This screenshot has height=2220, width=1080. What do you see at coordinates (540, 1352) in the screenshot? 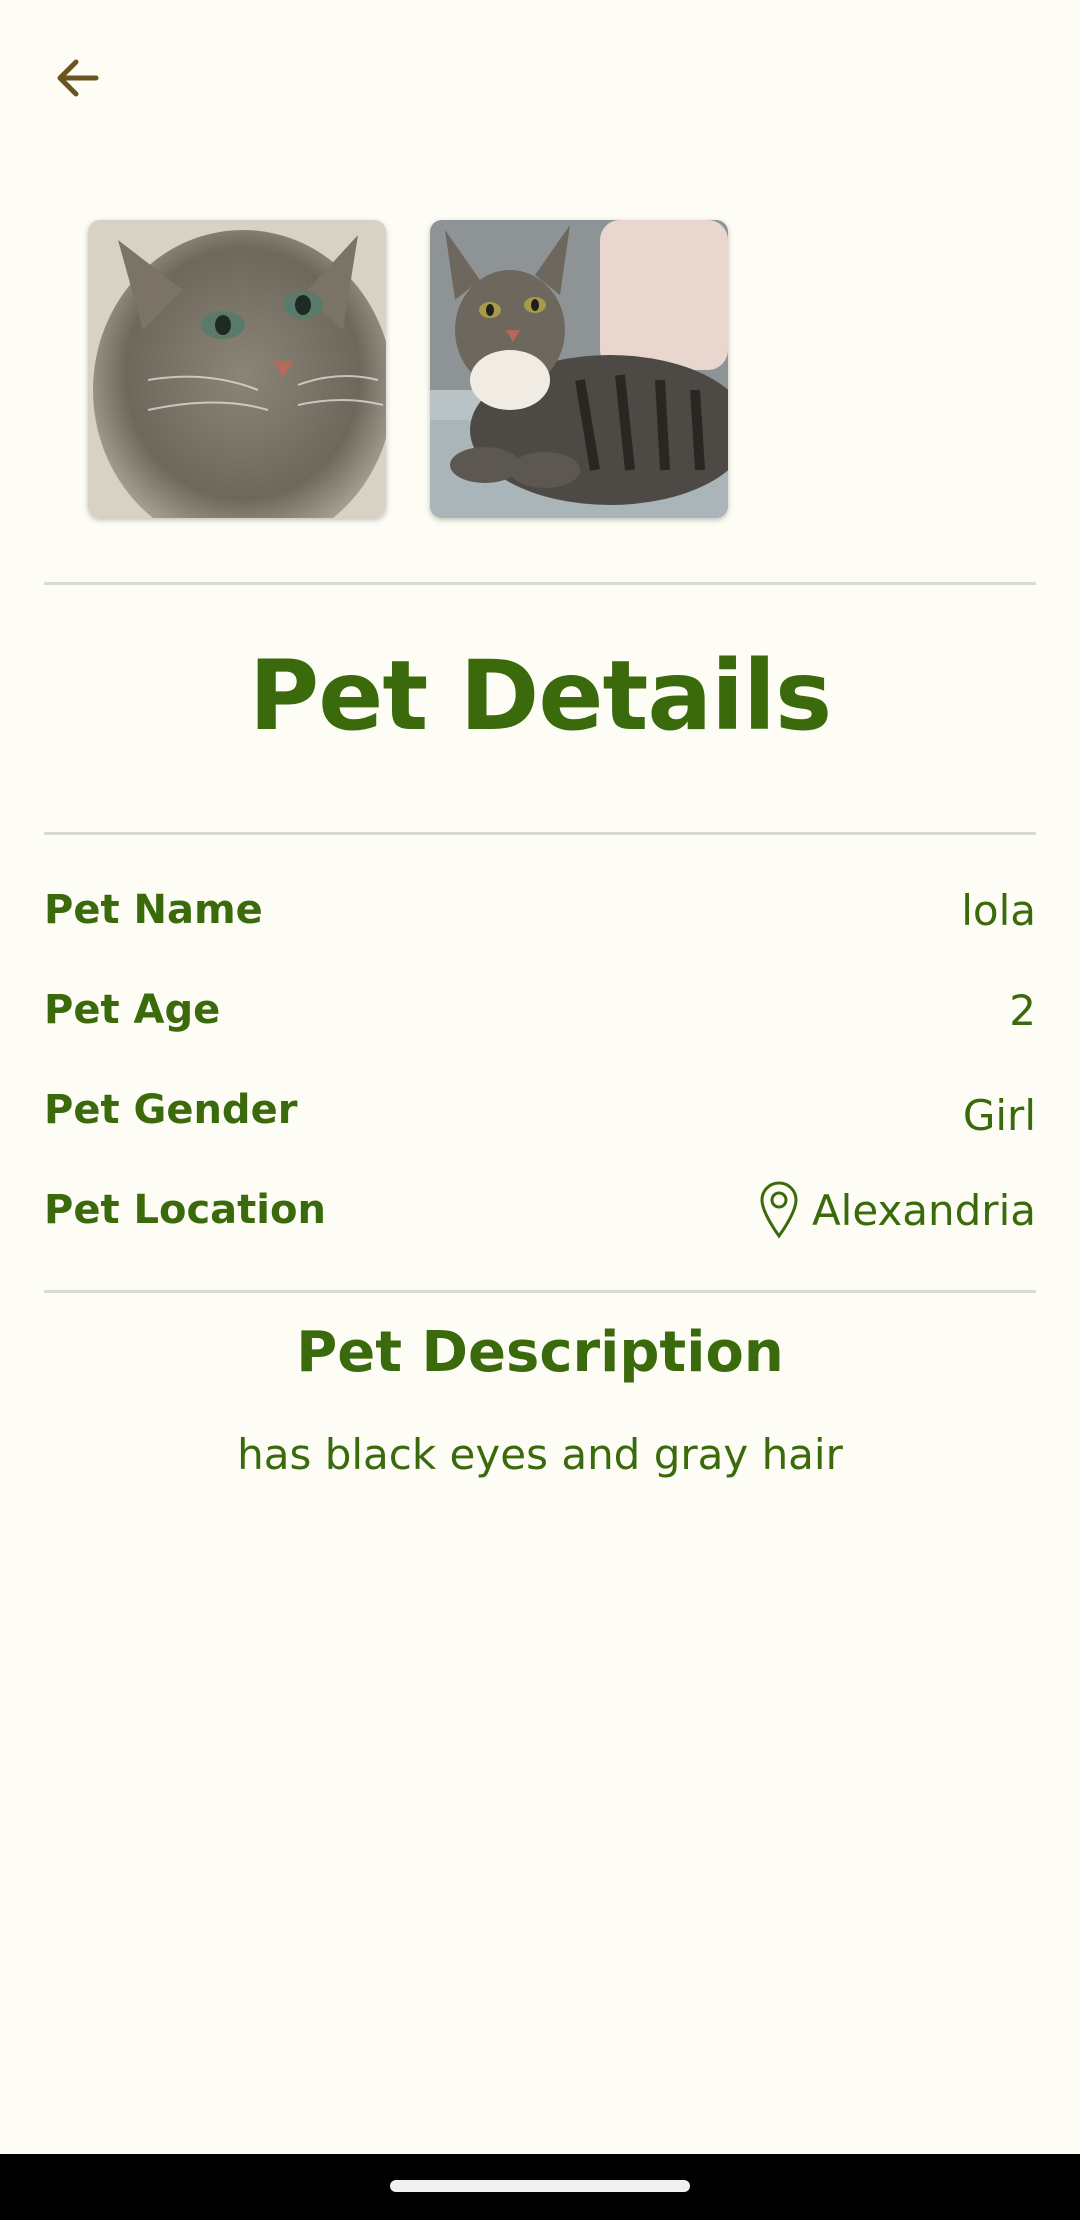
I see `description-title: Pet Description` at bounding box center [540, 1352].